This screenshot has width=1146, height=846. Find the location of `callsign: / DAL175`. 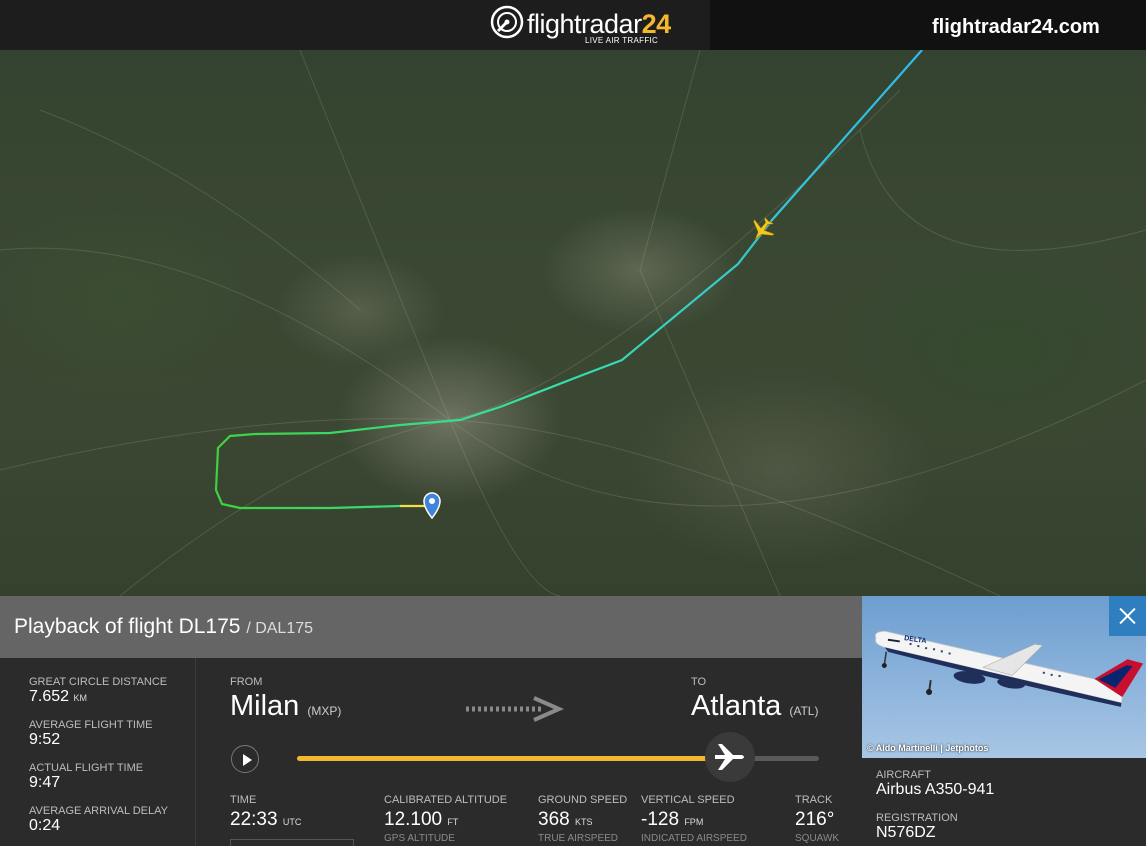

callsign: / DAL175 is located at coordinates (280, 628).